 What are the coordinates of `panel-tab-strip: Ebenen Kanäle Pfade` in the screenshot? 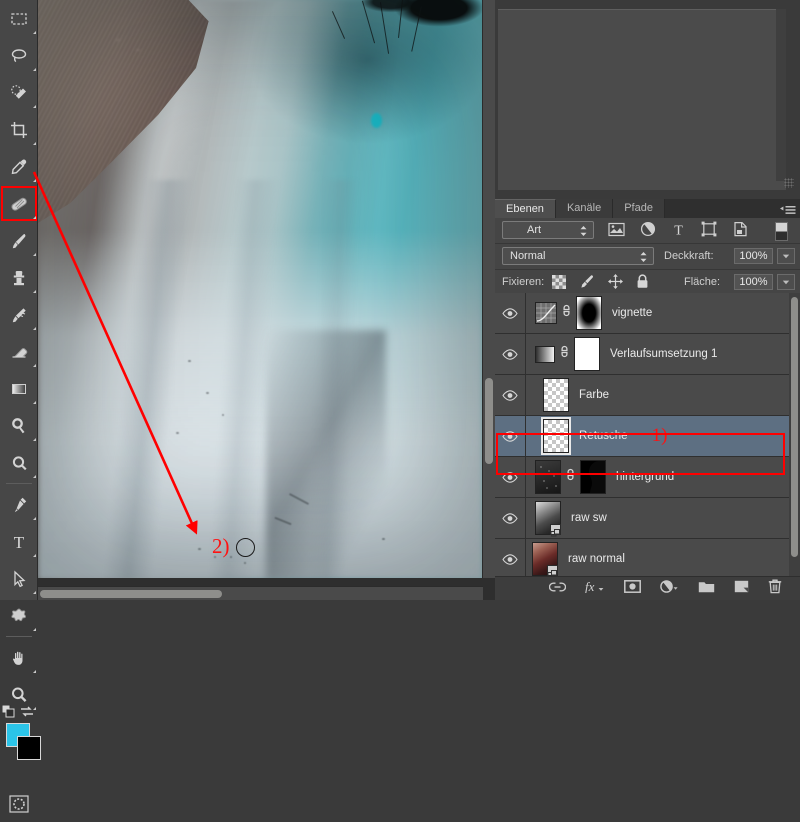 It's located at (647, 208).